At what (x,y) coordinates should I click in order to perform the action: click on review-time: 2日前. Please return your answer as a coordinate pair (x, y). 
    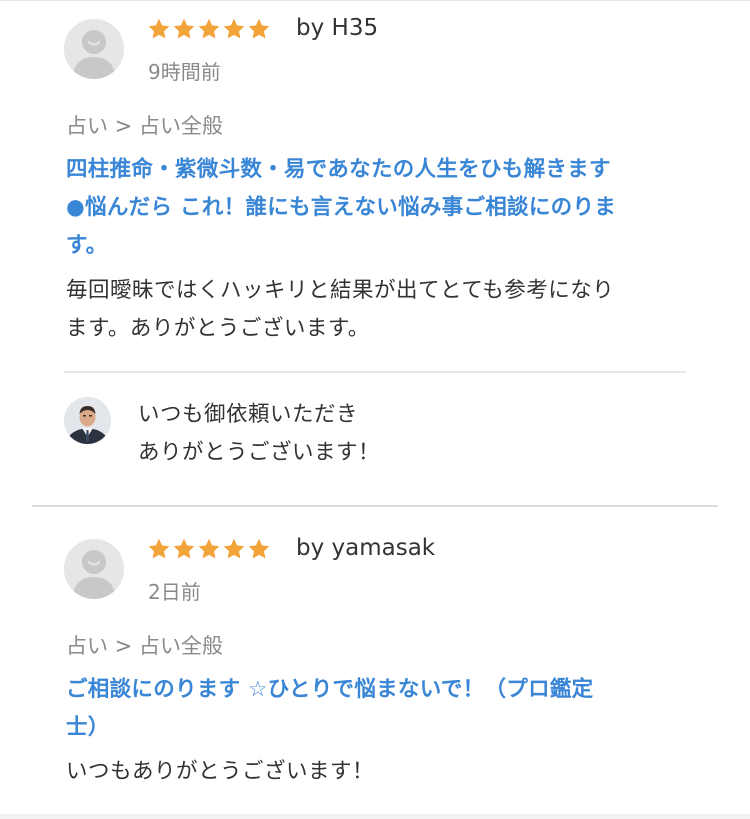
    Looking at the image, I should click on (174, 592).